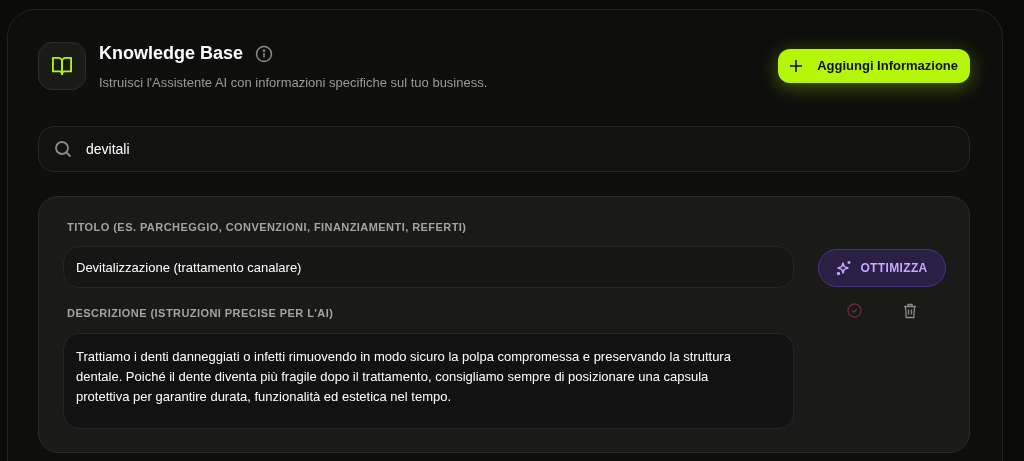 The image size is (1024, 461). Describe the element at coordinates (428, 267) in the screenshot. I see `title-field: Devitalizzazione (trattamento canalare)` at that location.